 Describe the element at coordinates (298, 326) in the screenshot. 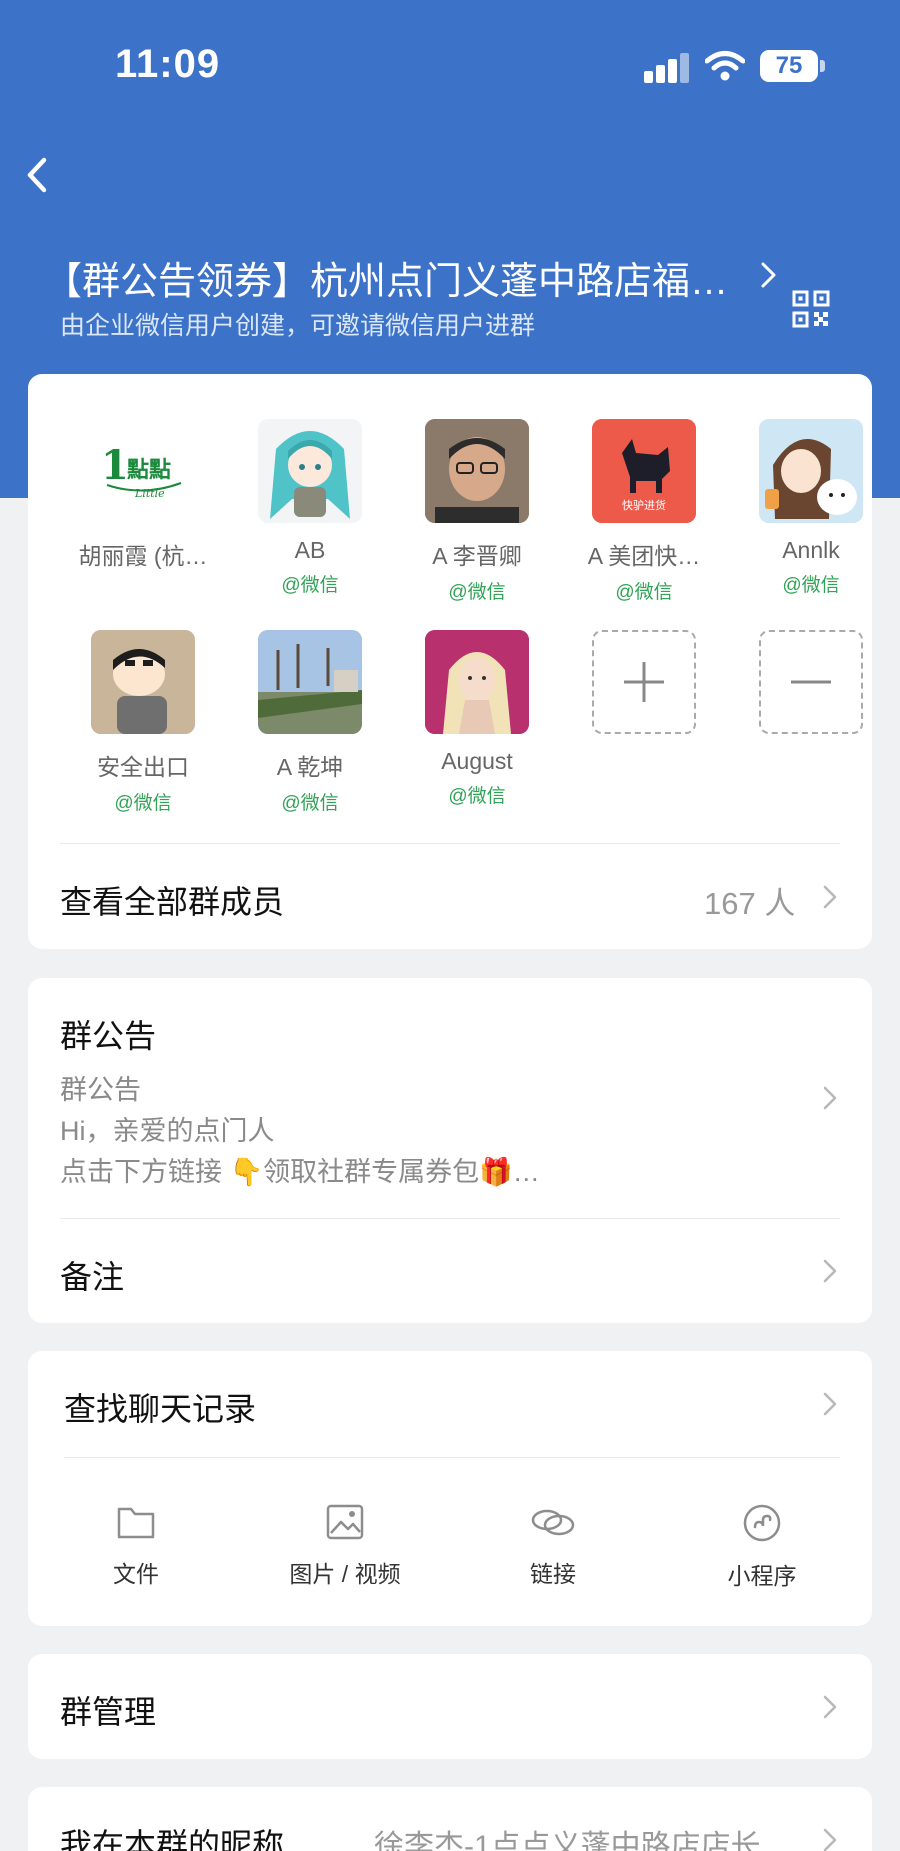

I see `group-subtitle: 由企业微信用户创建，可邀请微信用户进群` at that location.